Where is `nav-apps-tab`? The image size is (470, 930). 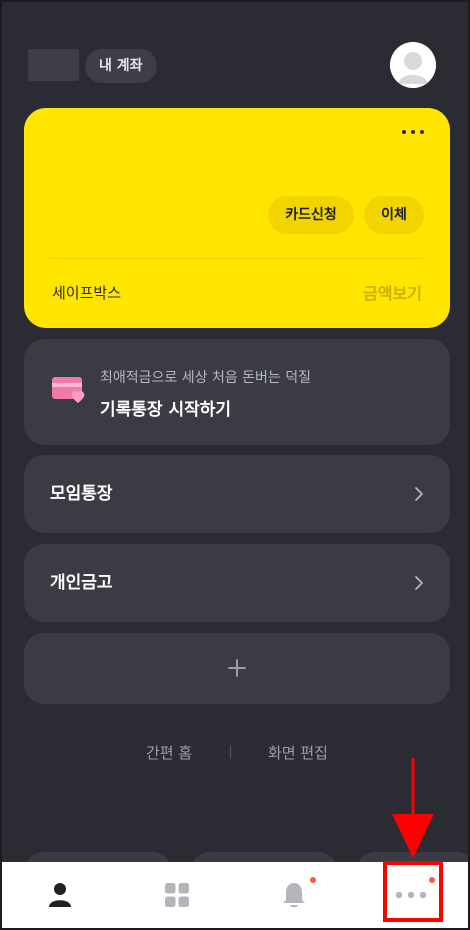 nav-apps-tab is located at coordinates (177, 895).